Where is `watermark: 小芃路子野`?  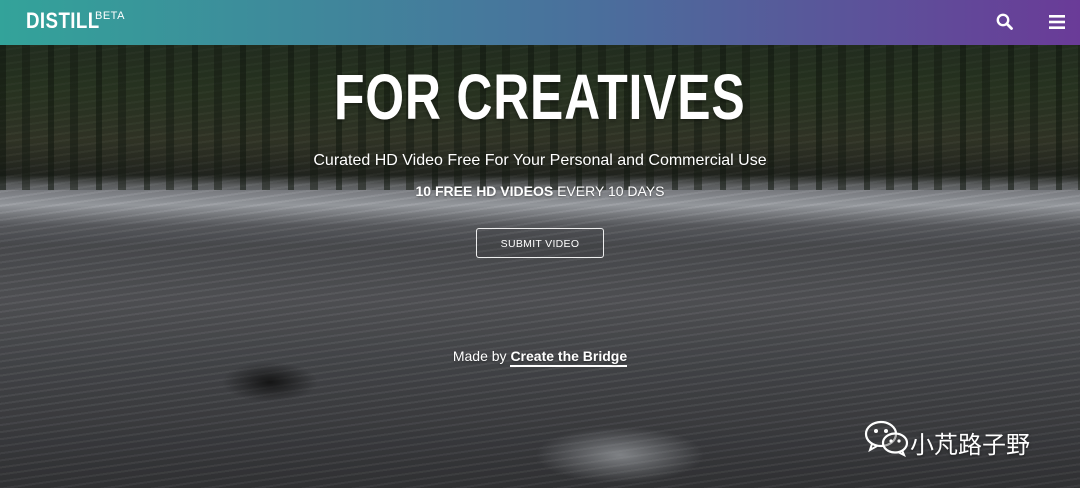 watermark: 小芃路子野 is located at coordinates (964, 439).